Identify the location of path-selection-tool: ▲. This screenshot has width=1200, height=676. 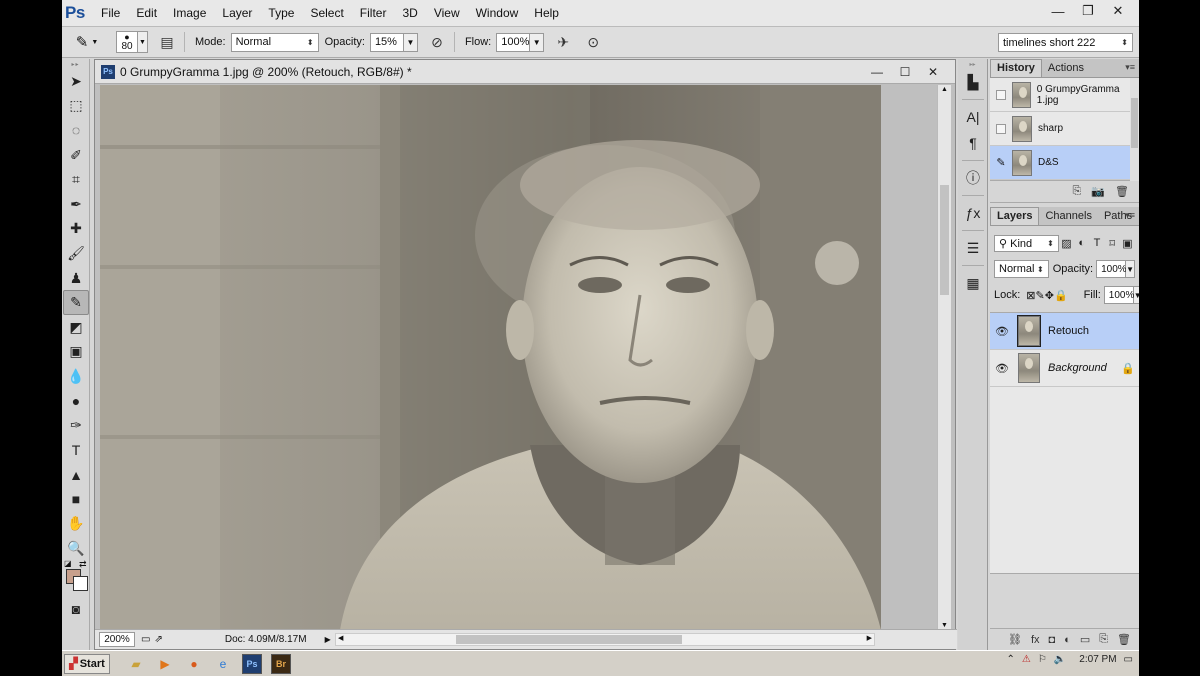
(76, 475).